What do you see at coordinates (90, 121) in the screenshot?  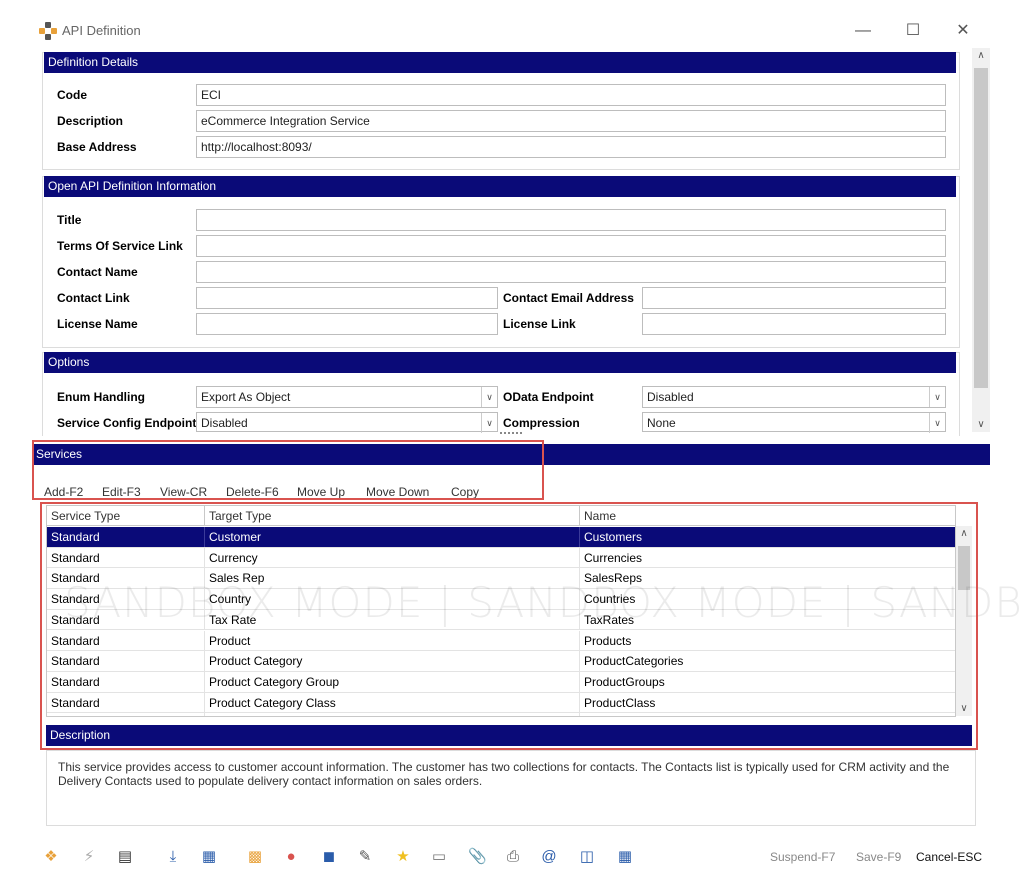 I see `description-label: Description` at bounding box center [90, 121].